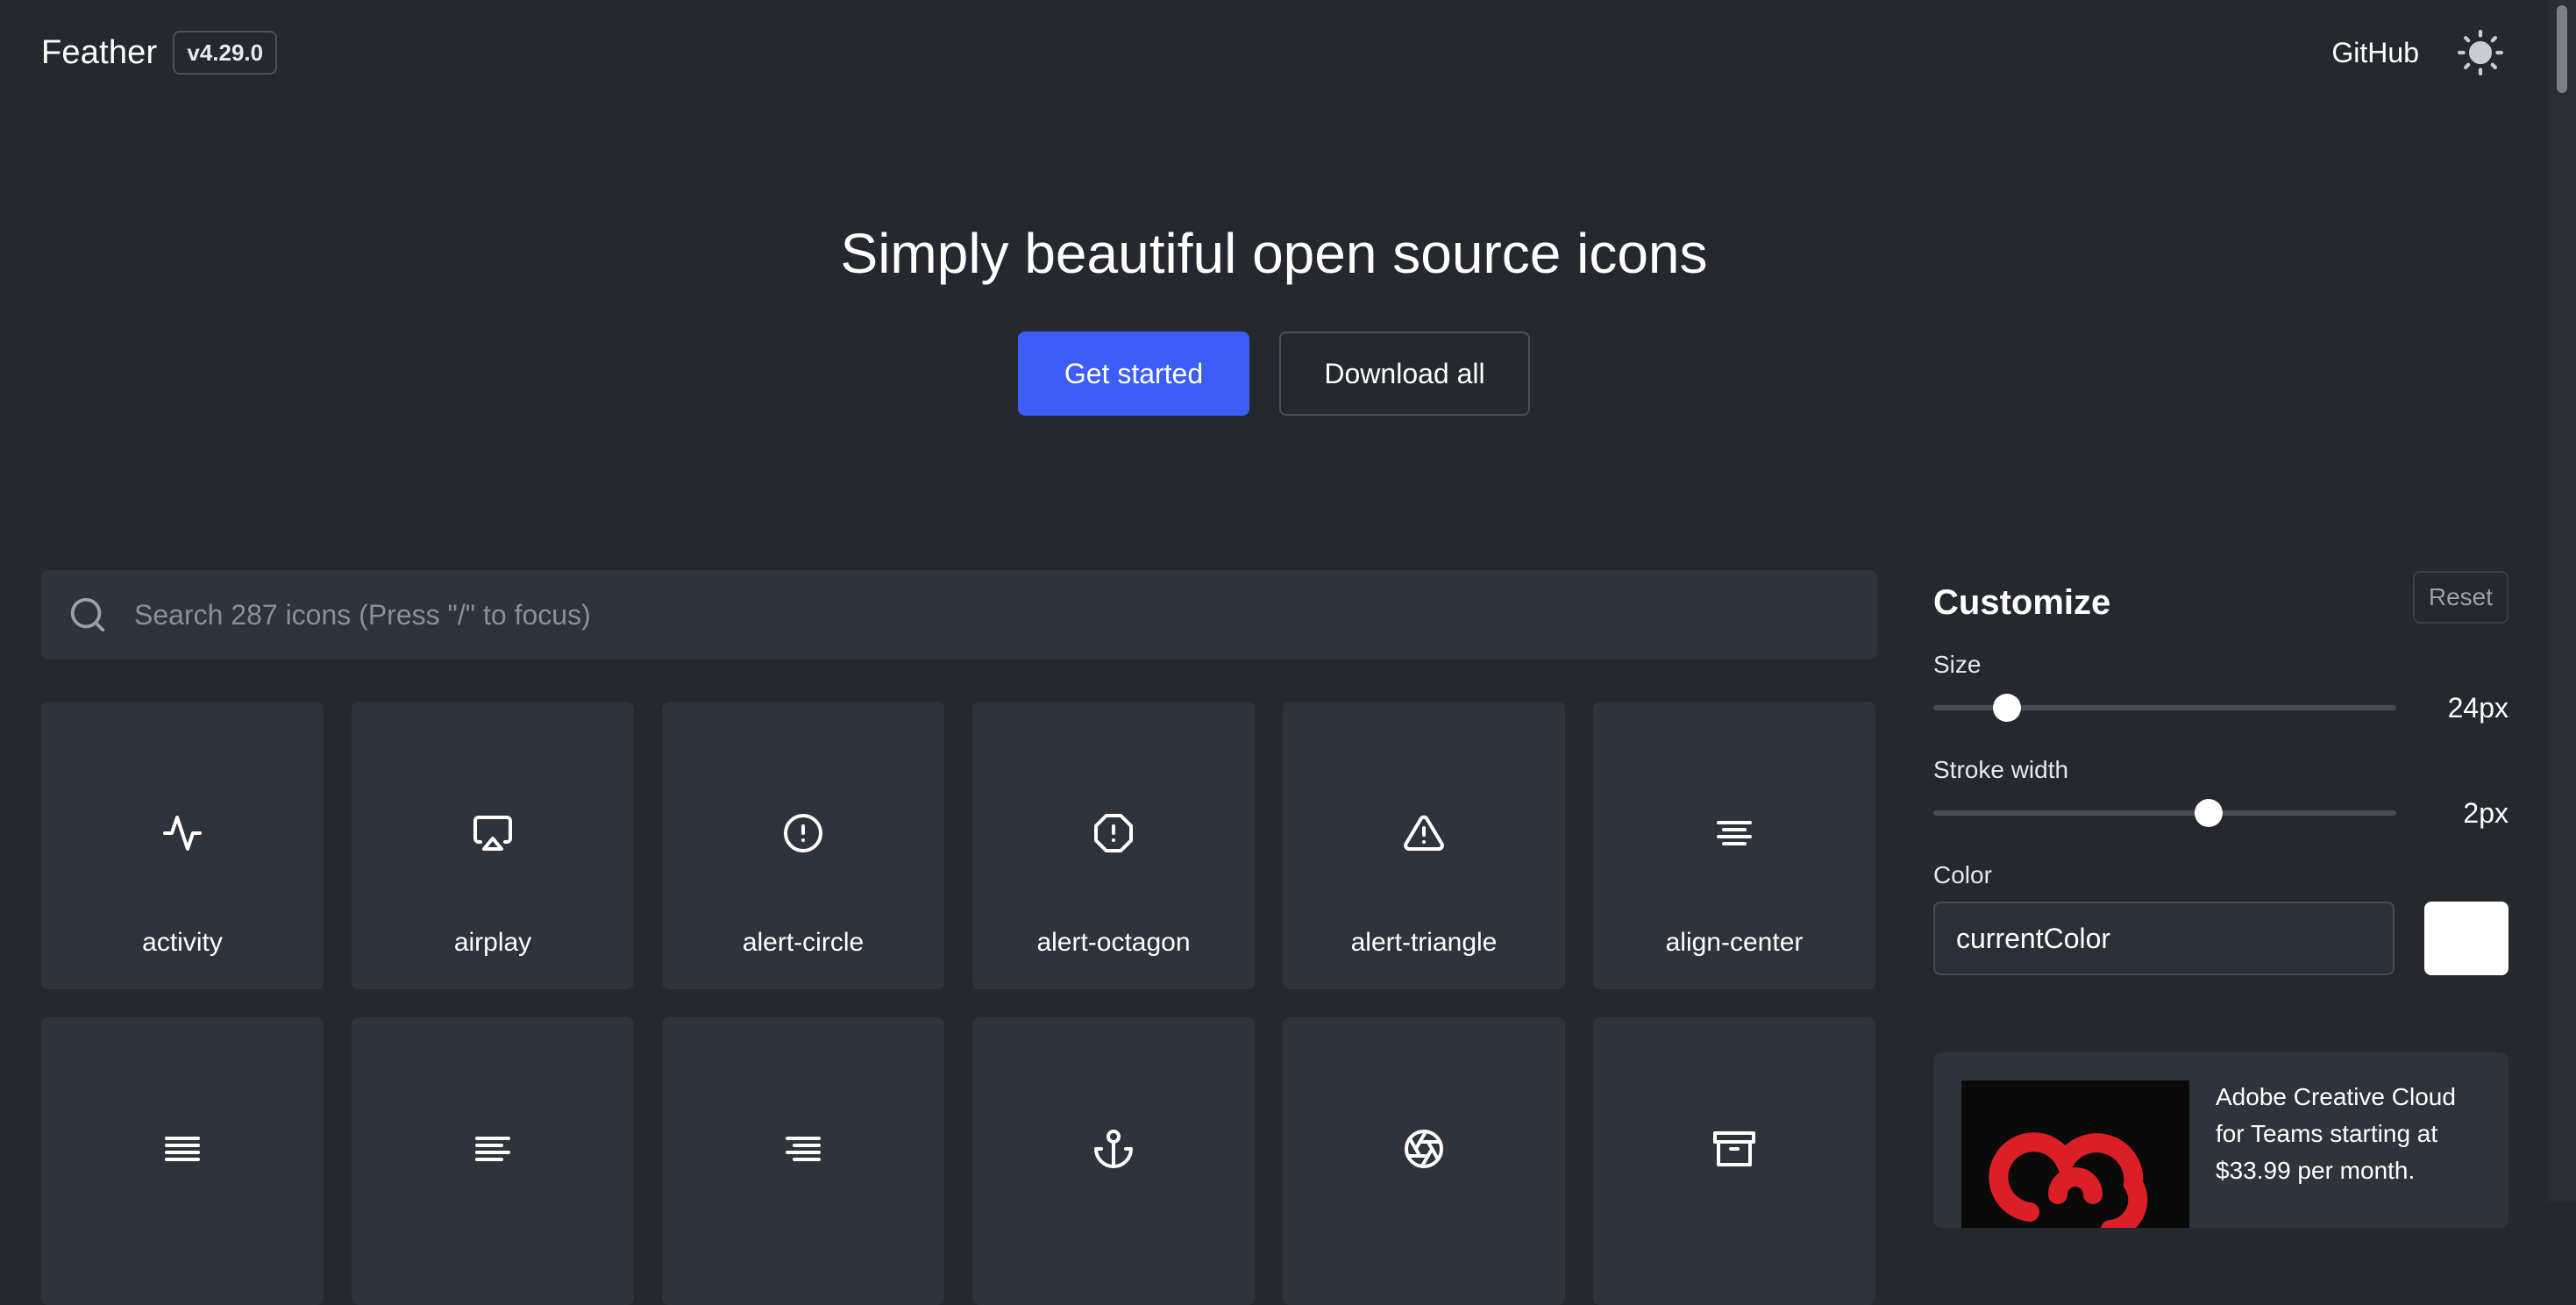 The height and width of the screenshot is (1305, 2576). What do you see at coordinates (1113, 833) in the screenshot?
I see `alert-octagon-icon` at bounding box center [1113, 833].